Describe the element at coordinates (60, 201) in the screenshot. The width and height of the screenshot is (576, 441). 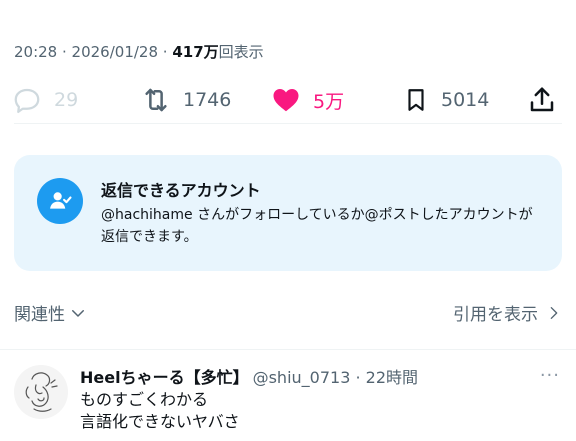
I see `reply-permission-icon` at that location.